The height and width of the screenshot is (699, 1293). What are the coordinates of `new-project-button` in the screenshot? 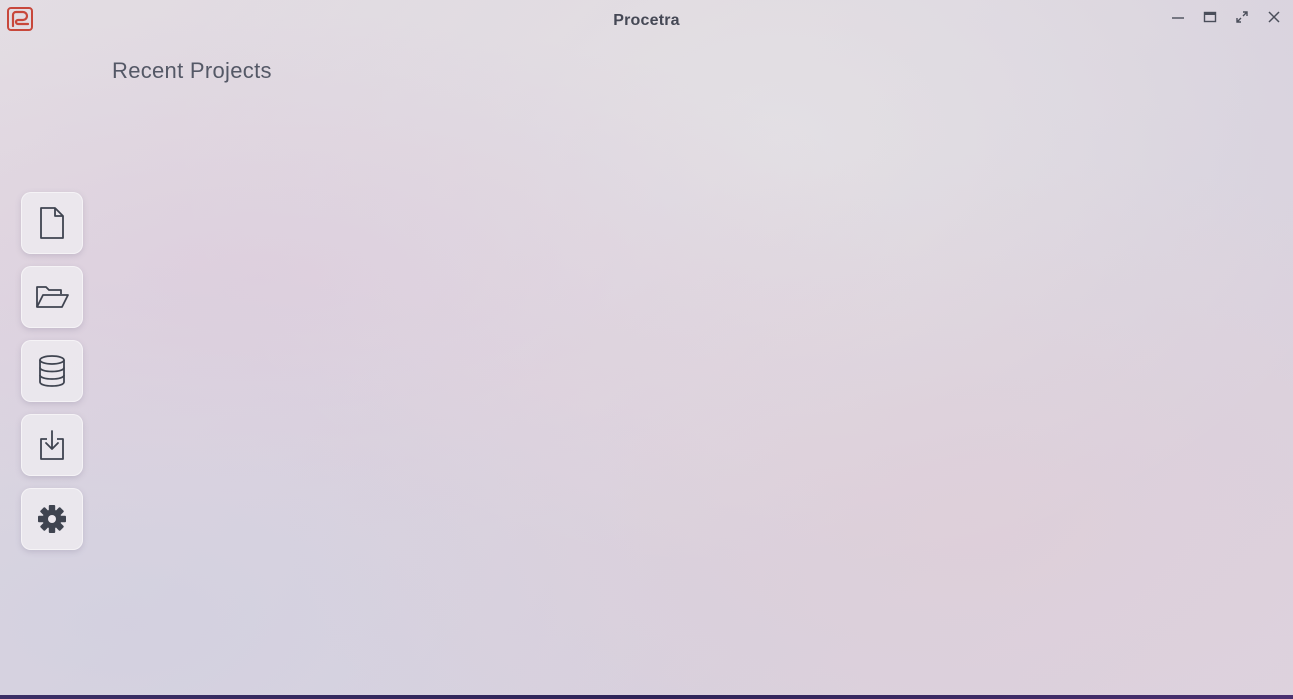 It's located at (52, 223).